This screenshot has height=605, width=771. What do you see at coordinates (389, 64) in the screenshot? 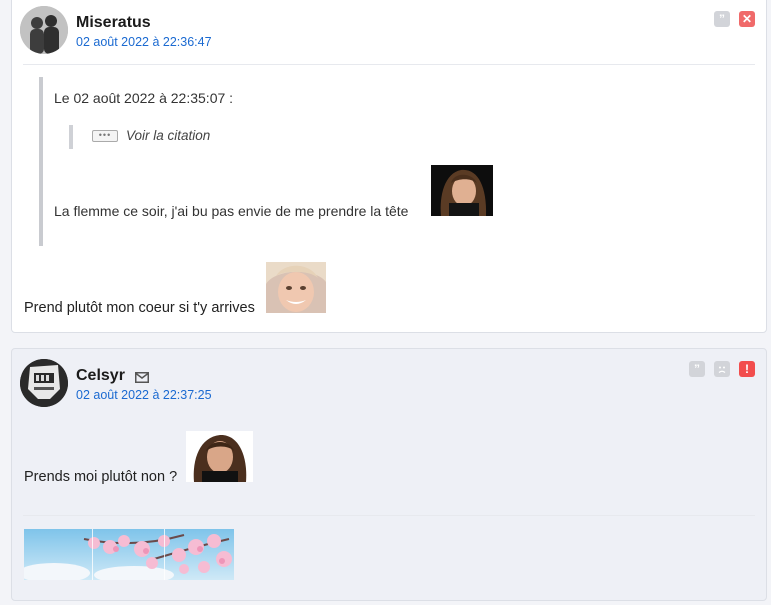
I see `divider` at bounding box center [389, 64].